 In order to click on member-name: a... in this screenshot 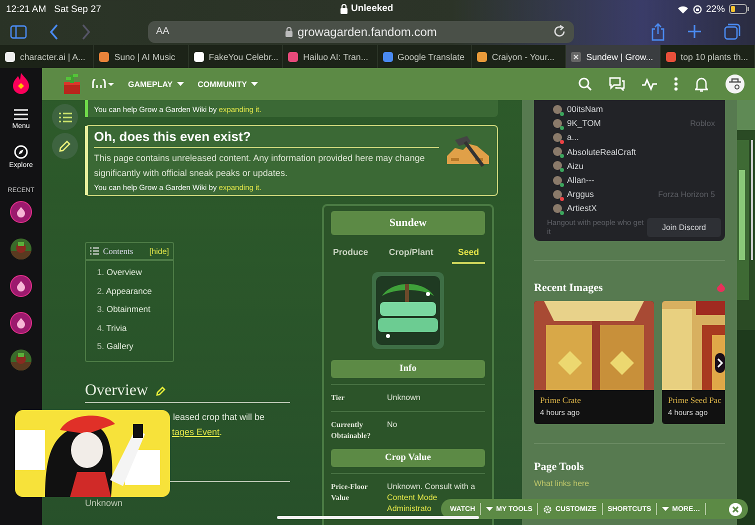, I will do `click(573, 137)`.